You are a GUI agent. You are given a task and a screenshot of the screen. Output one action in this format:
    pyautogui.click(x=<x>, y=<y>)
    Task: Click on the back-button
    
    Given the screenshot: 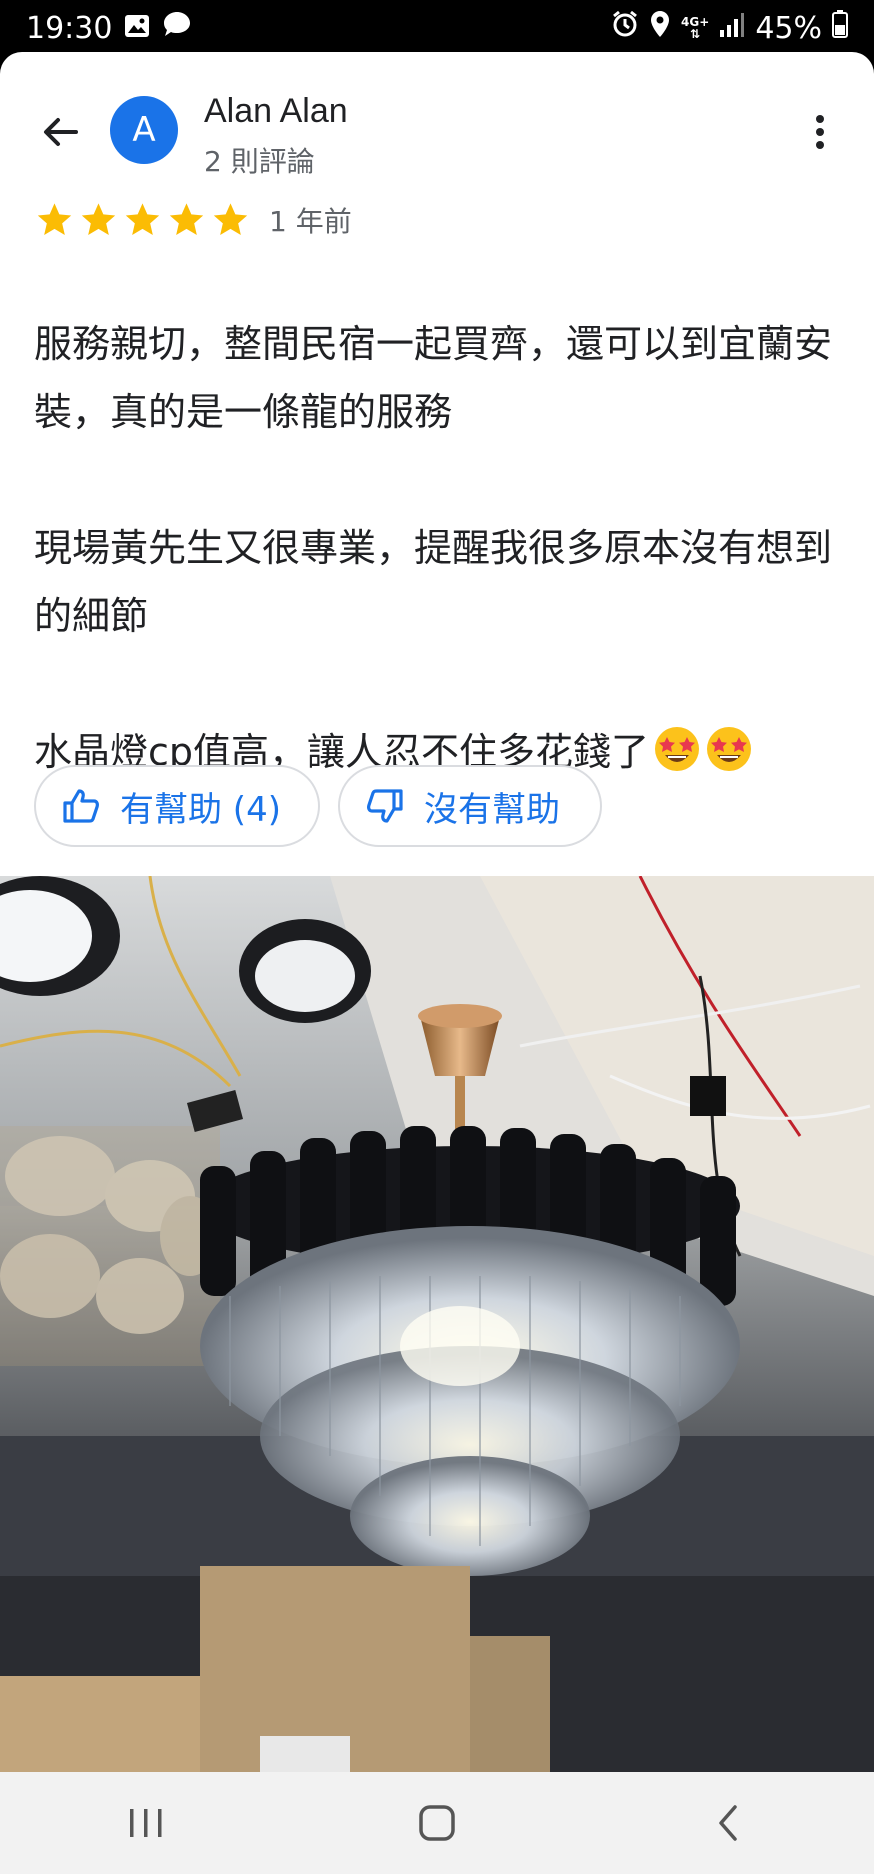 What is the action you would take?
    pyautogui.click(x=60, y=132)
    